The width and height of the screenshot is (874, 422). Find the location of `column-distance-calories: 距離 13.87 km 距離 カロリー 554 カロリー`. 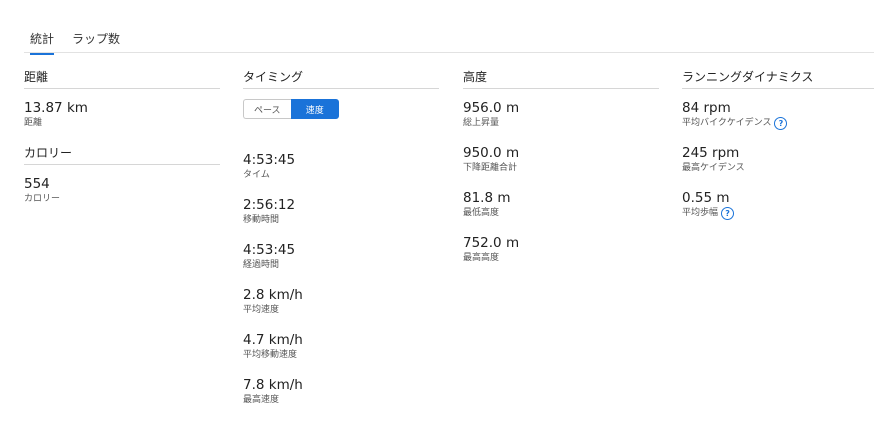

column-distance-calories: 距離 13.87 km 距離 カロリー 554 カロリー is located at coordinates (122, 144).